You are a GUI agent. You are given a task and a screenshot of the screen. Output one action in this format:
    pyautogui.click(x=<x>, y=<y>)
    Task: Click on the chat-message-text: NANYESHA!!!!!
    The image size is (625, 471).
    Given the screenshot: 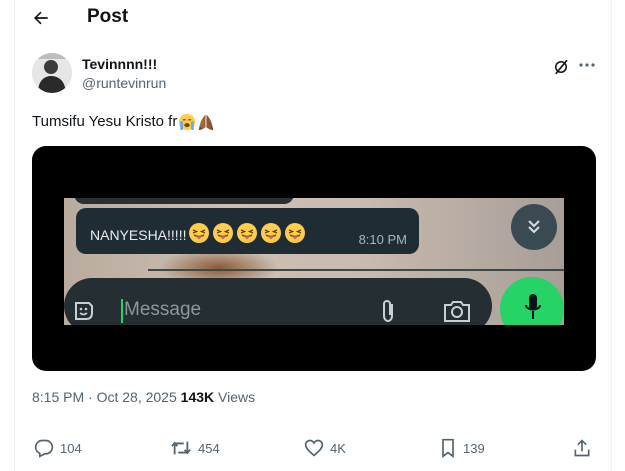 What is the action you would take?
    pyautogui.click(x=198, y=234)
    